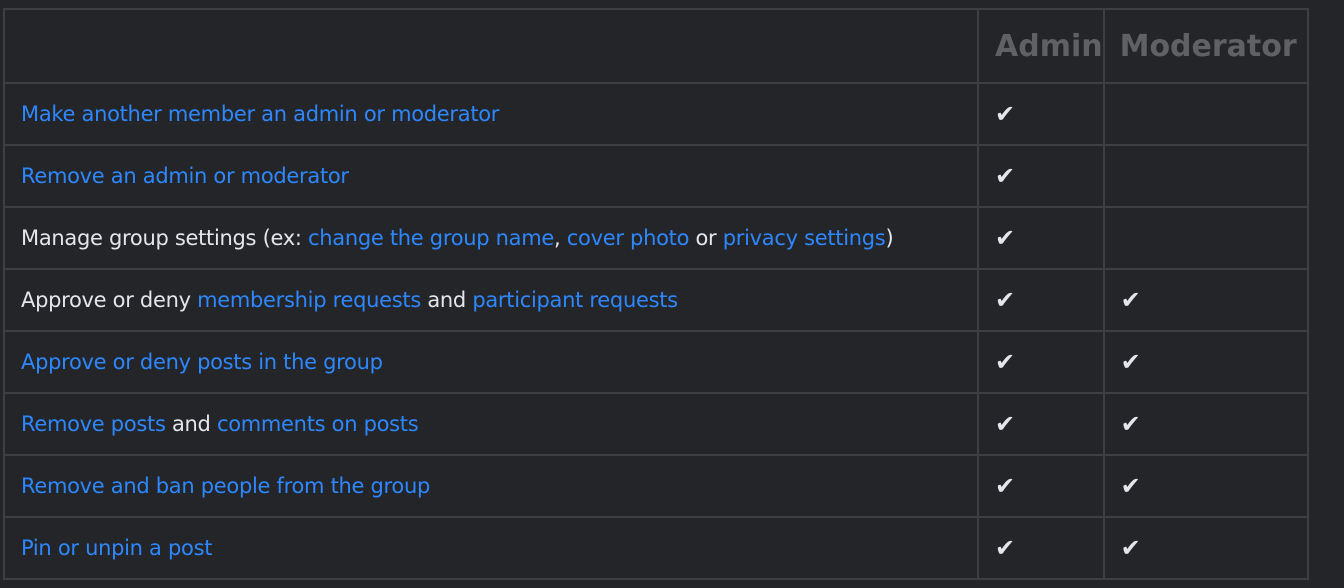 The width and height of the screenshot is (1344, 588). I want to click on permission-link: Remove and ban people from the group, so click(225, 486).